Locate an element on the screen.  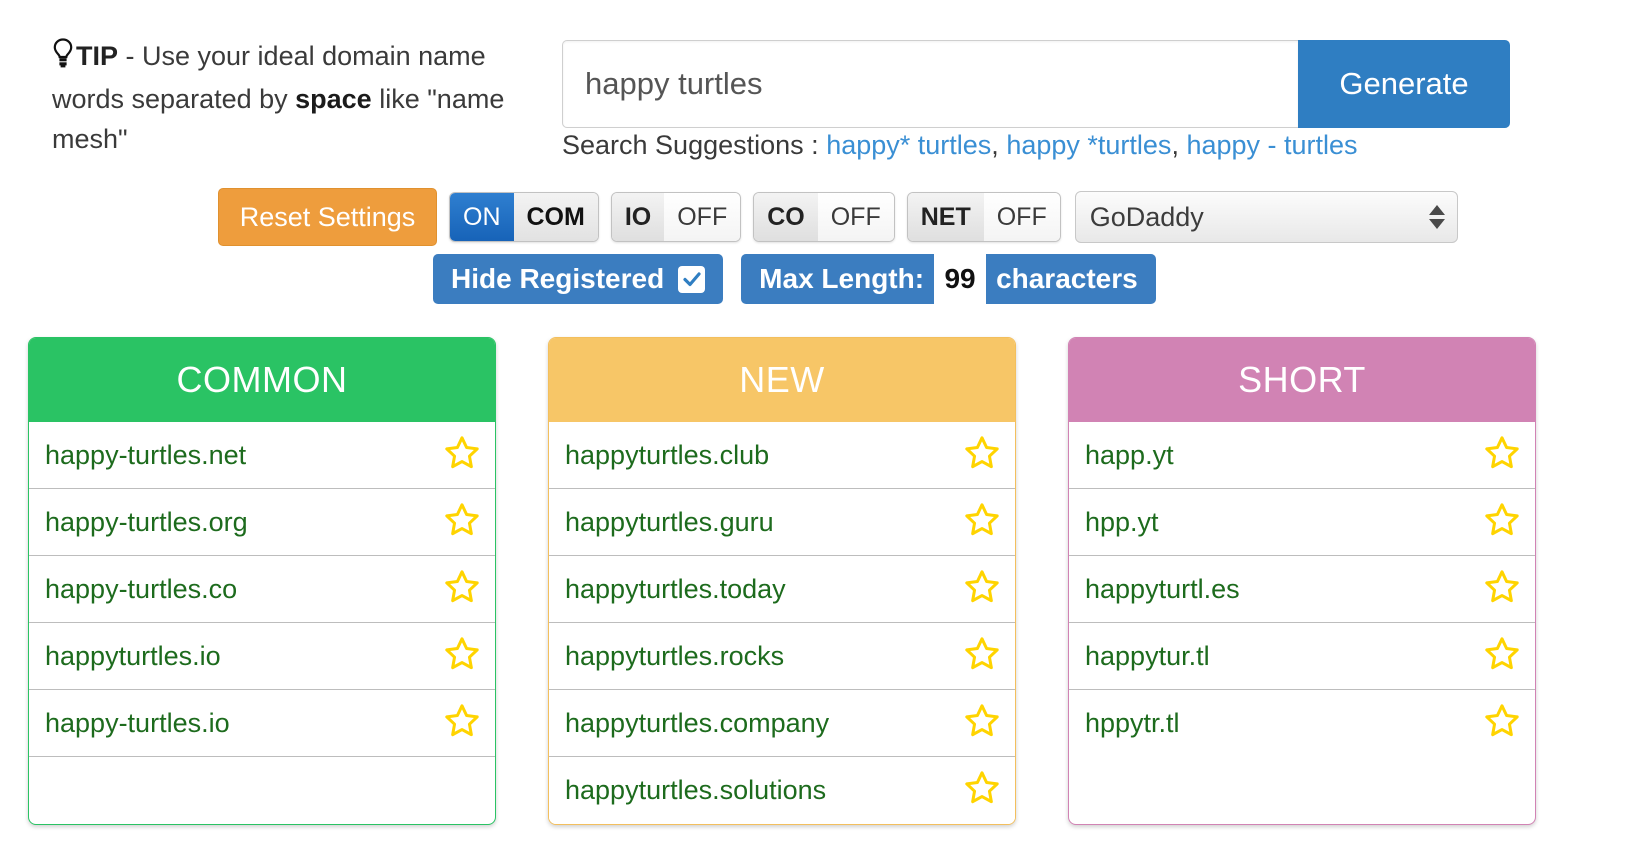
domain-name: happyturtl.es is located at coordinates (1162, 588).